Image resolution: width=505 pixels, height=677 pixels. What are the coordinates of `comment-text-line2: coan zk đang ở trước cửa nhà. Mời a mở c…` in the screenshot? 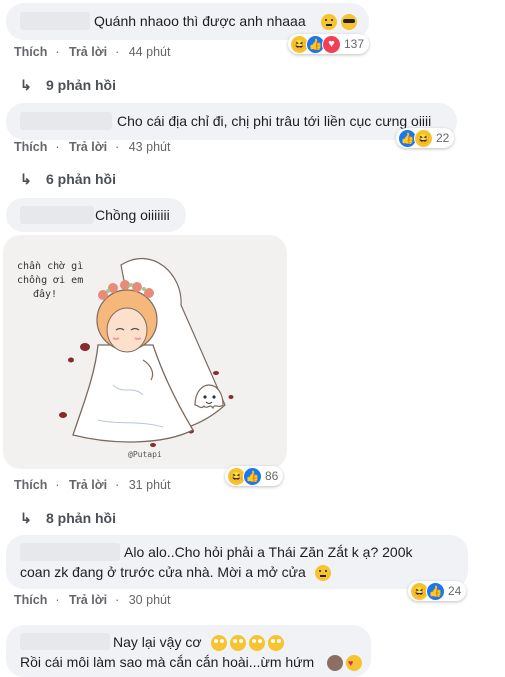 It's located at (163, 572).